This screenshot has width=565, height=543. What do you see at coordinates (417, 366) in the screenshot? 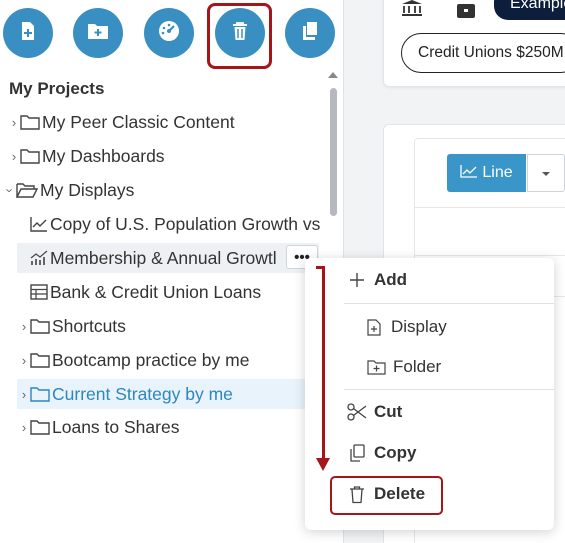
I see `menu-item-label: Folder` at bounding box center [417, 366].